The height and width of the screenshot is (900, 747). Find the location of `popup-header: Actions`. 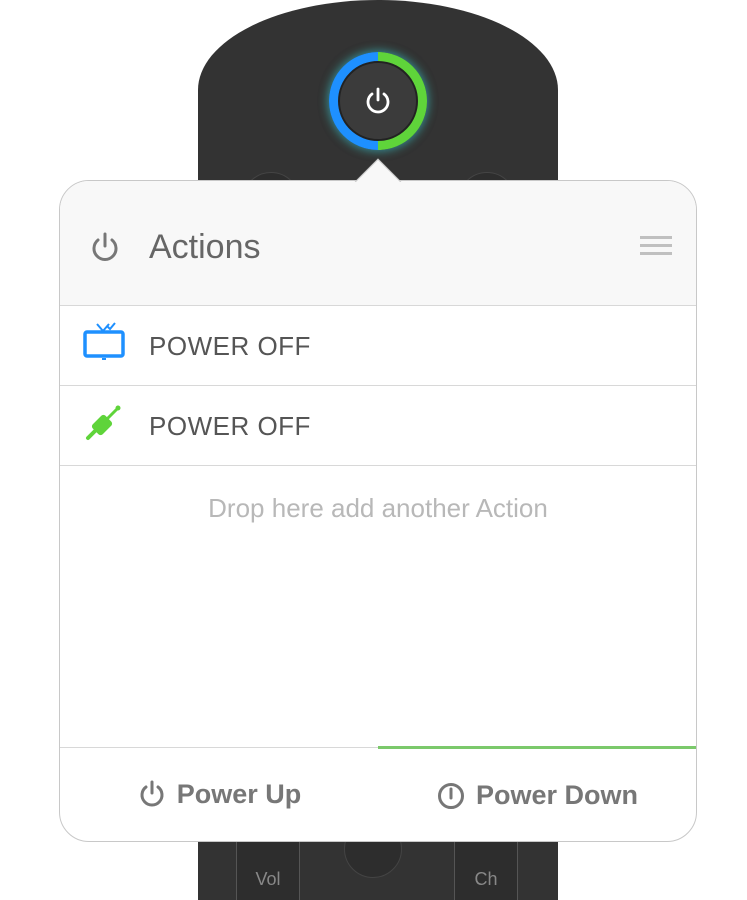

popup-header: Actions is located at coordinates (378, 243).